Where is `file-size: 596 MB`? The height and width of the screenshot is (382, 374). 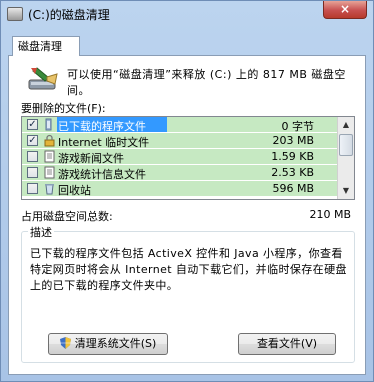 file-size: 596 MB is located at coordinates (293, 188).